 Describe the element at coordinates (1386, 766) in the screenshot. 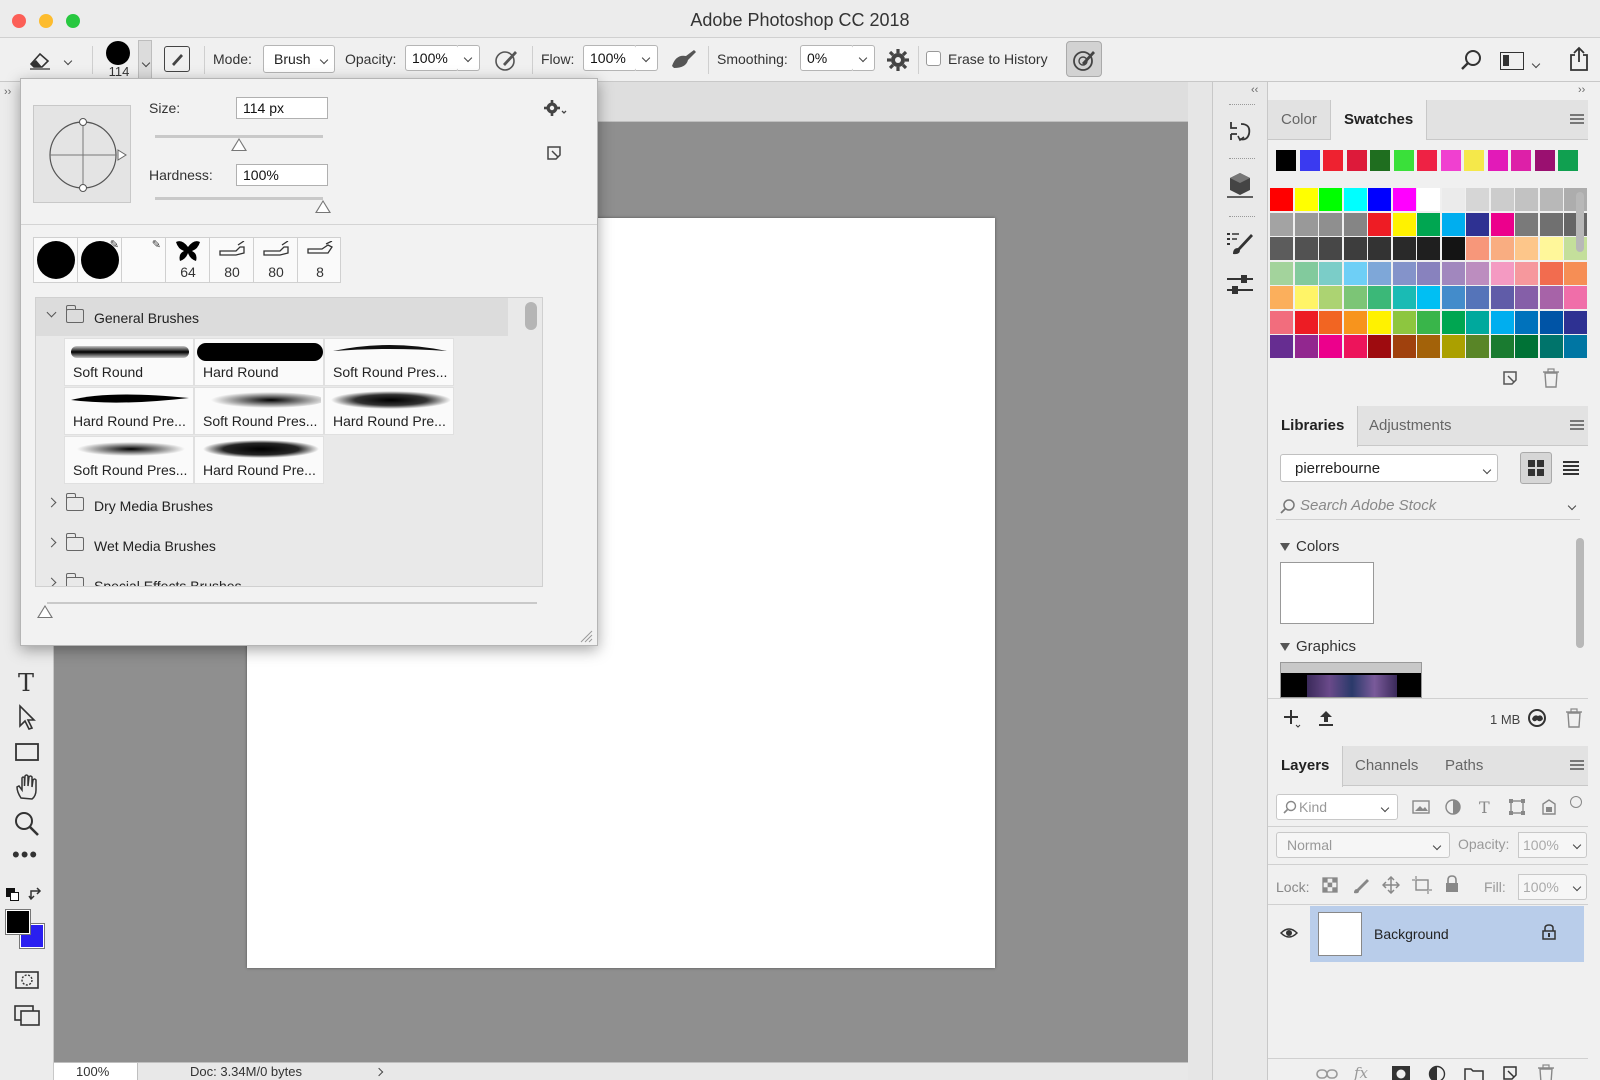

I see `tab-channels: Channels` at that location.